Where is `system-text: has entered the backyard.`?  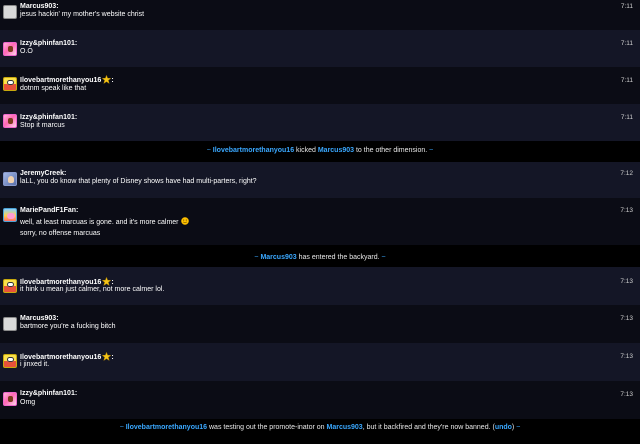 system-text: has entered the backyard. is located at coordinates (339, 257).